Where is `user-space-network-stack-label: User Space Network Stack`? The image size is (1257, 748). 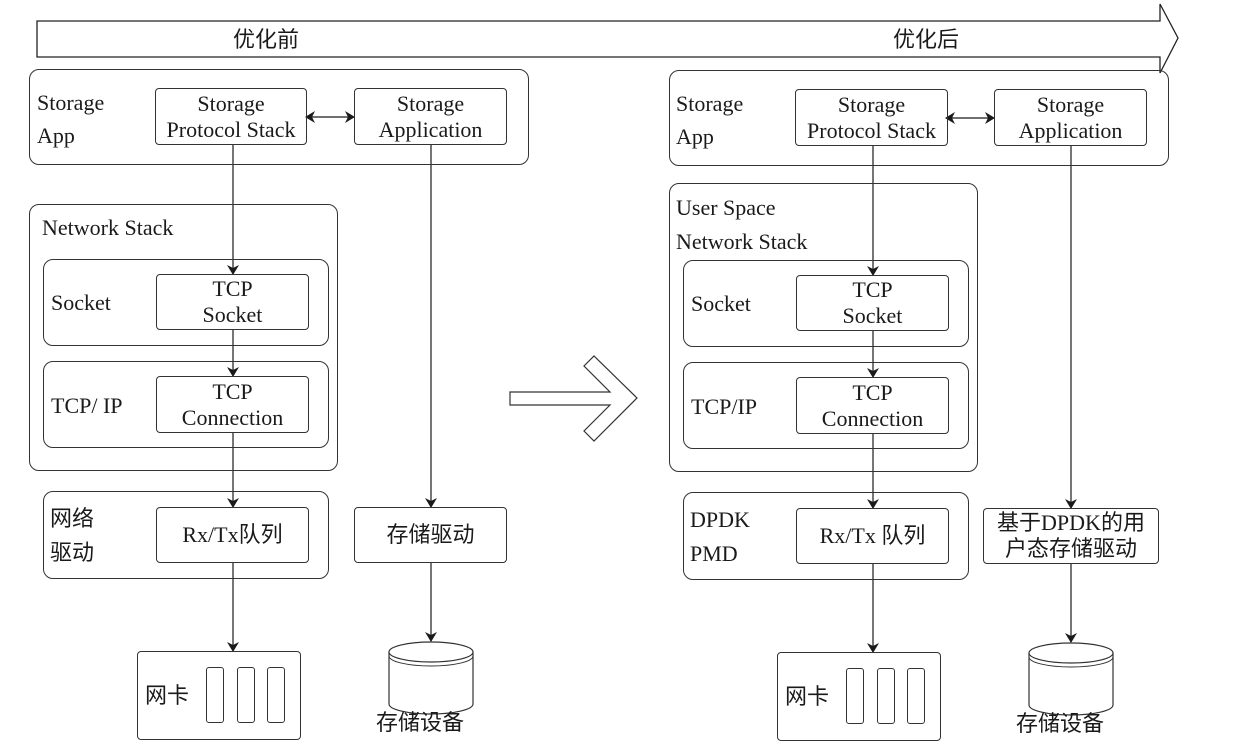 user-space-network-stack-label: User Space Network Stack is located at coordinates (742, 224).